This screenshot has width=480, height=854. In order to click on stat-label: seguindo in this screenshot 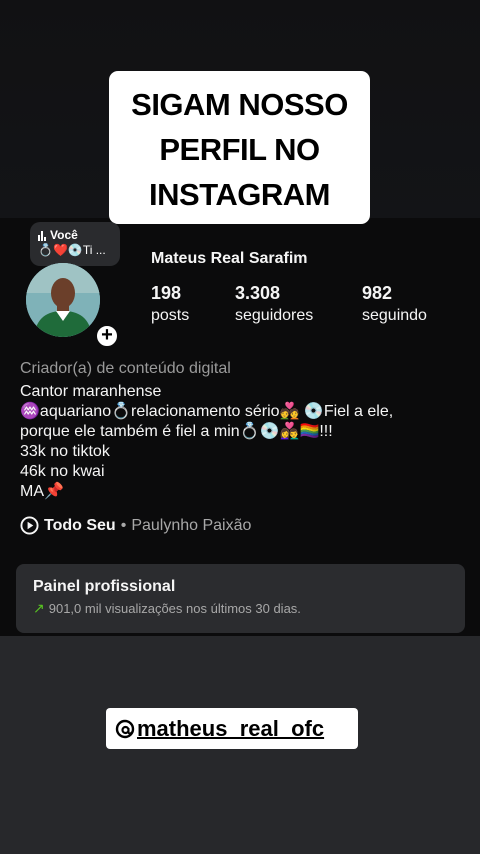, I will do `click(394, 315)`.